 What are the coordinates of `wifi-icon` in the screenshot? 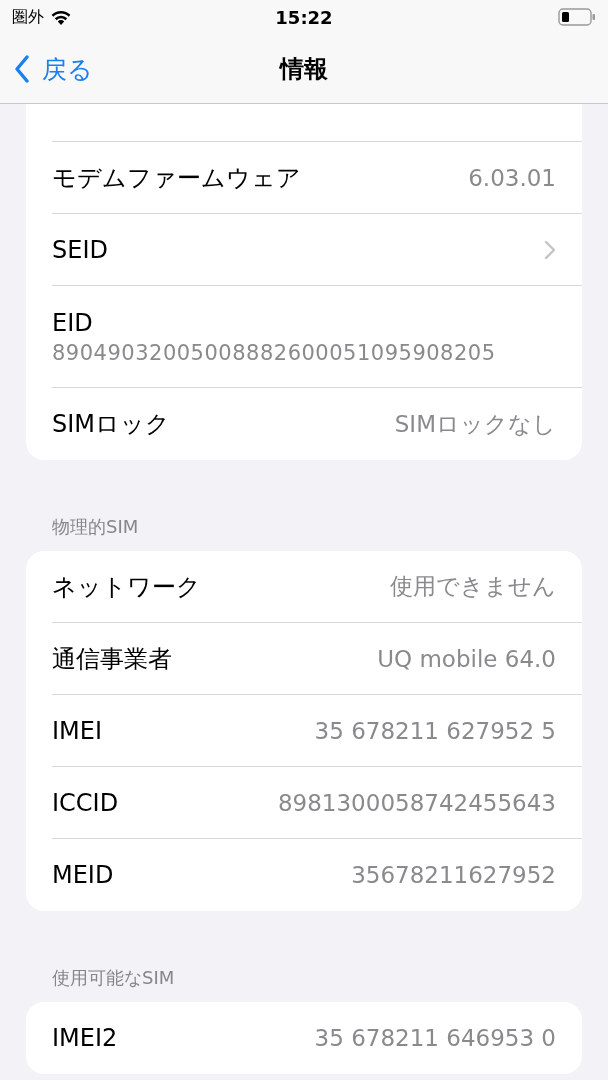 It's located at (61, 17).